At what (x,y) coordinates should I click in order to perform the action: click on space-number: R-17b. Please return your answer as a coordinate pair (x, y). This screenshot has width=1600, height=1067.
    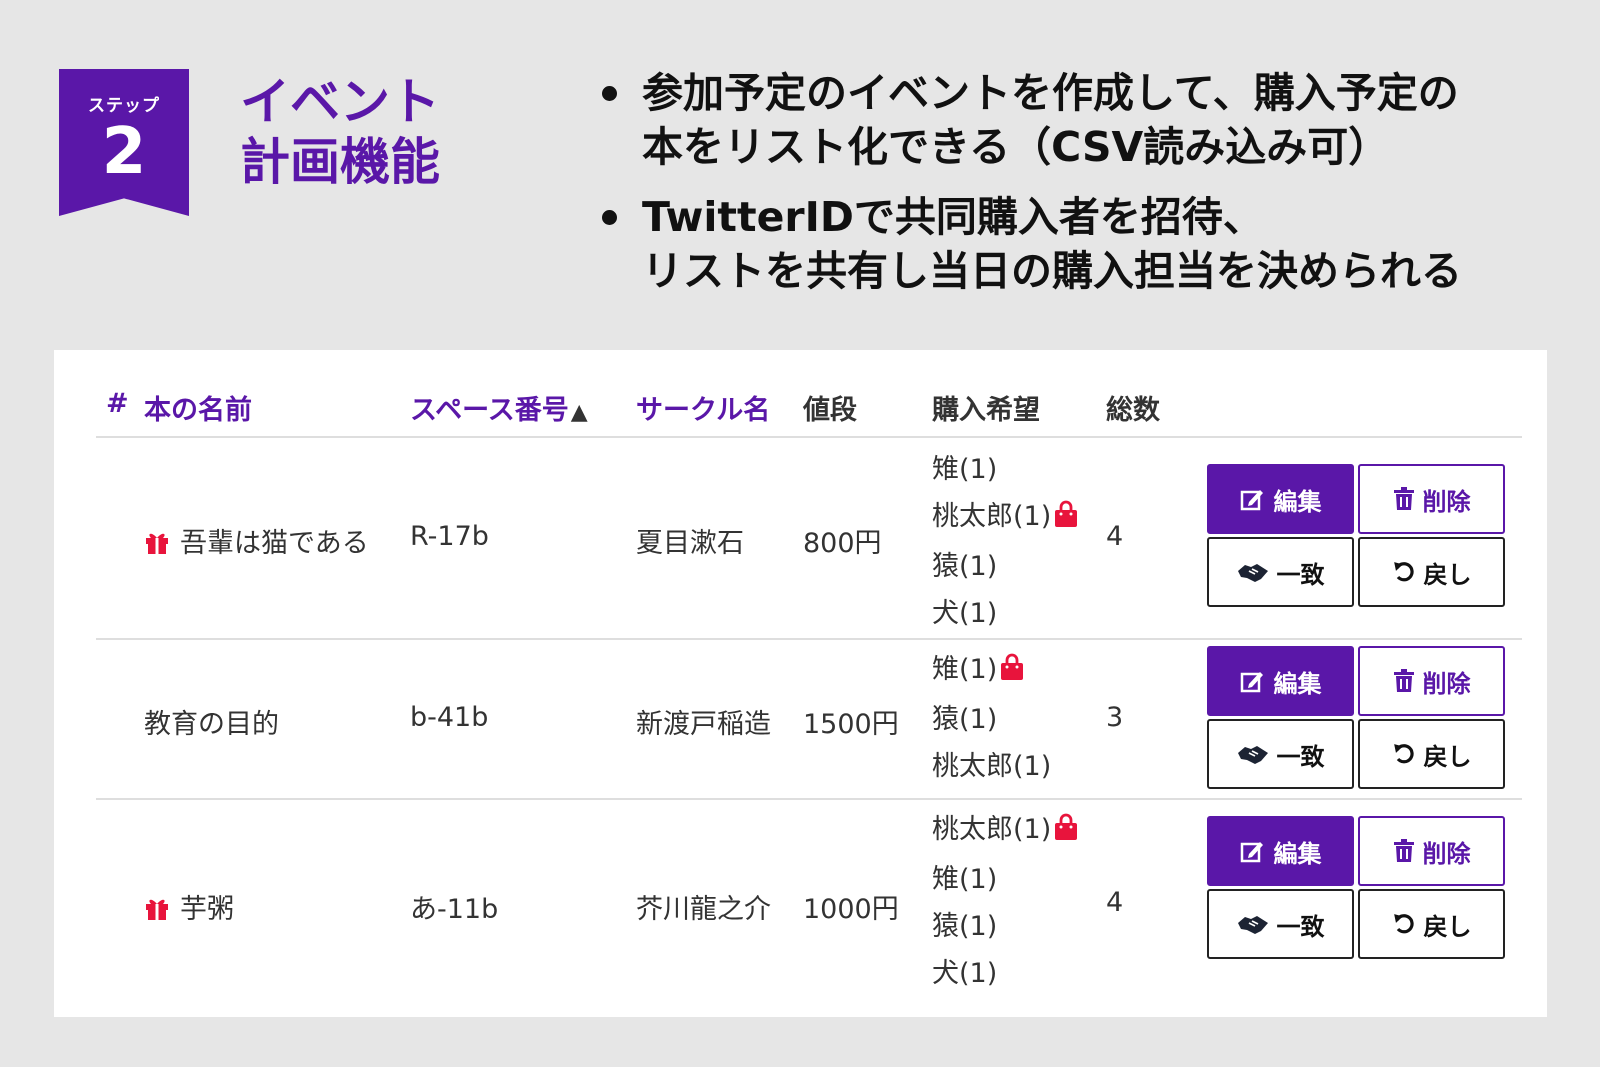
    Looking at the image, I should click on (449, 536).